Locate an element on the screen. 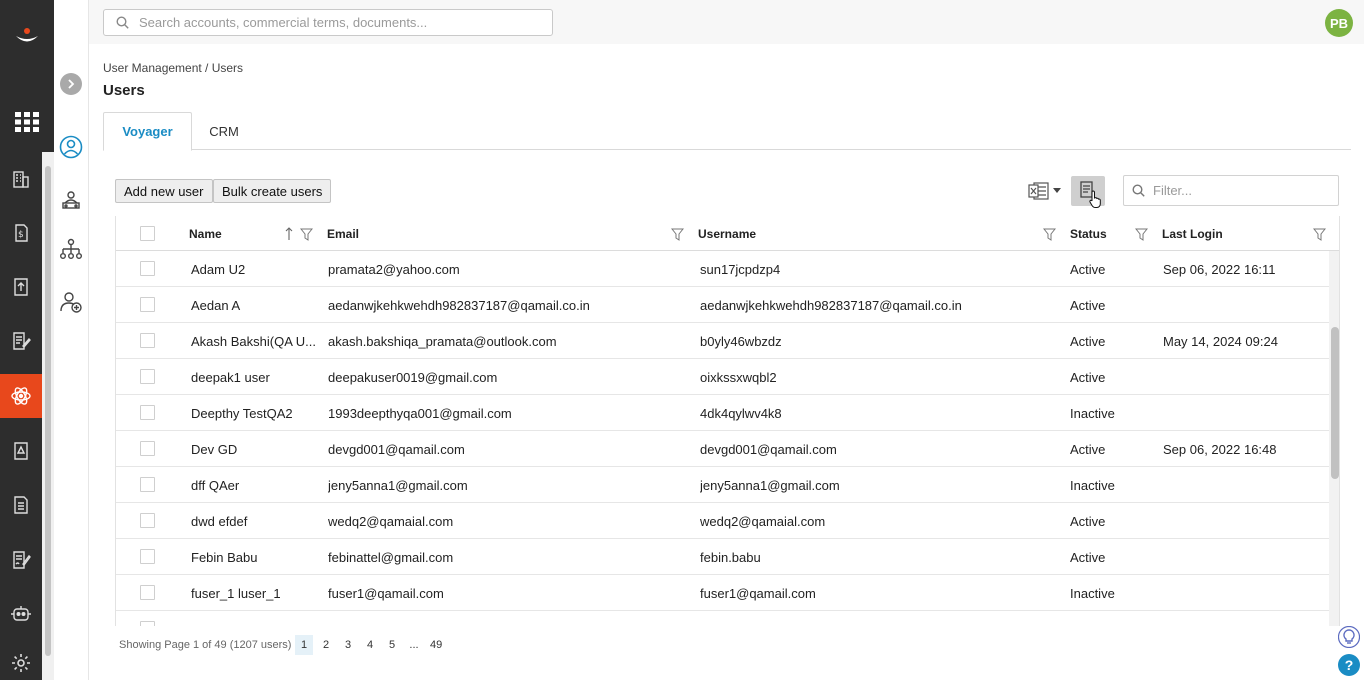 Image resolution: width=1364 pixels, height=680 pixels. global-search is located at coordinates (328, 22).